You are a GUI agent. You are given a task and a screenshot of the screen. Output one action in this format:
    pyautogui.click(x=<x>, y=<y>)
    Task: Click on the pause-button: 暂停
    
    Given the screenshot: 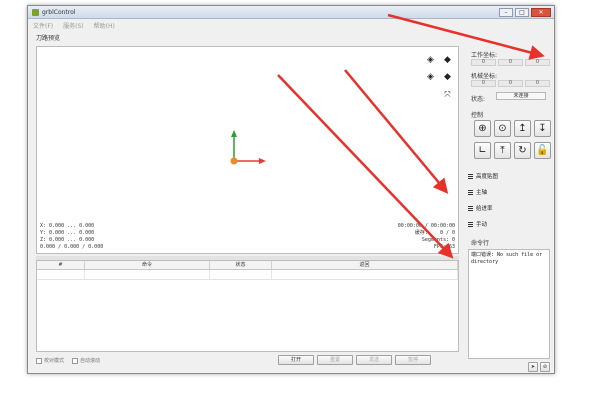 What is the action you would take?
    pyautogui.click(x=413, y=360)
    